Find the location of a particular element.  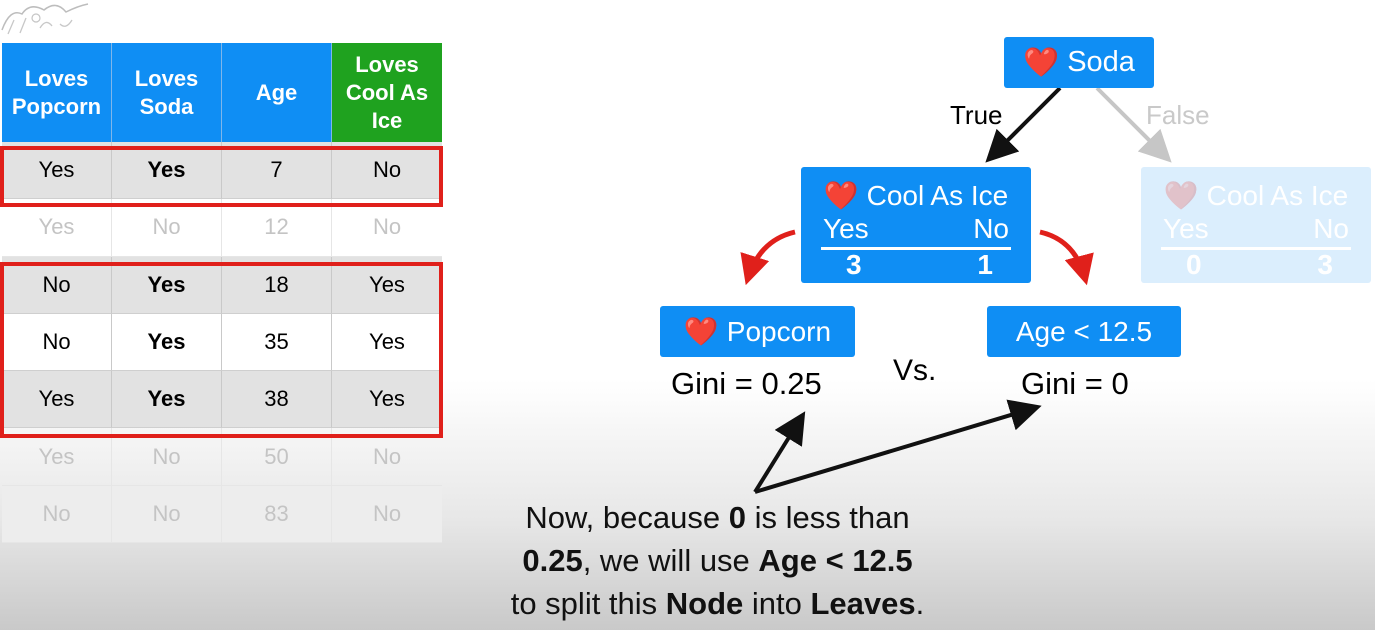

candidate-popcorn-label: Popcorn is located at coordinates (779, 331).